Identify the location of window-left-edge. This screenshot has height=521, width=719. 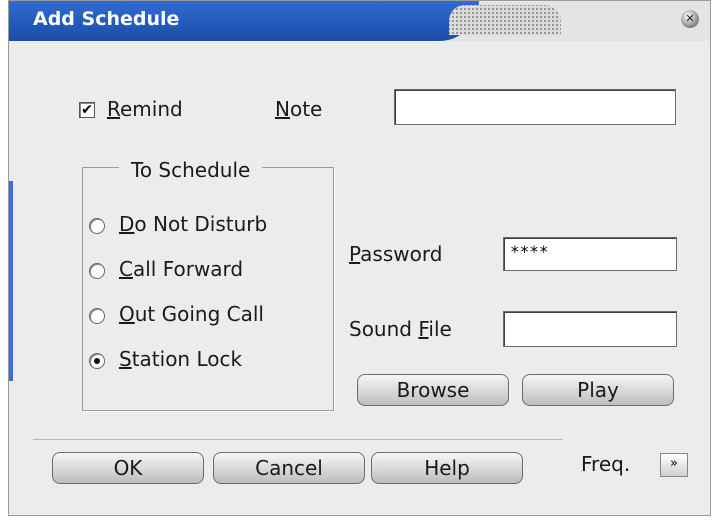
(11, 281).